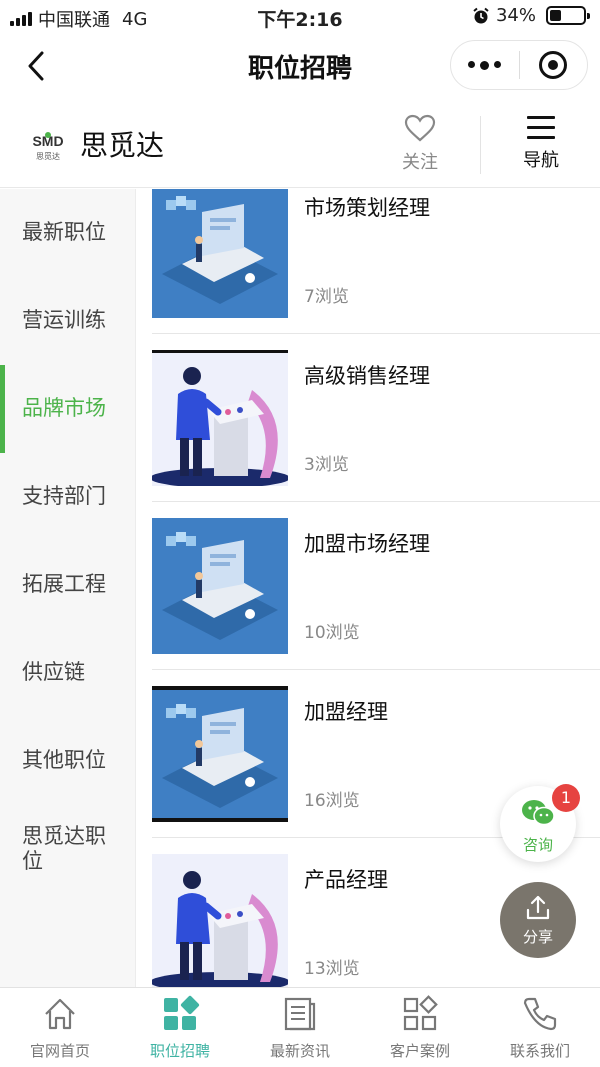 The width and height of the screenshot is (600, 1067). Describe the element at coordinates (346, 712) in the screenshot. I see `job-title: 加盟经理` at that location.